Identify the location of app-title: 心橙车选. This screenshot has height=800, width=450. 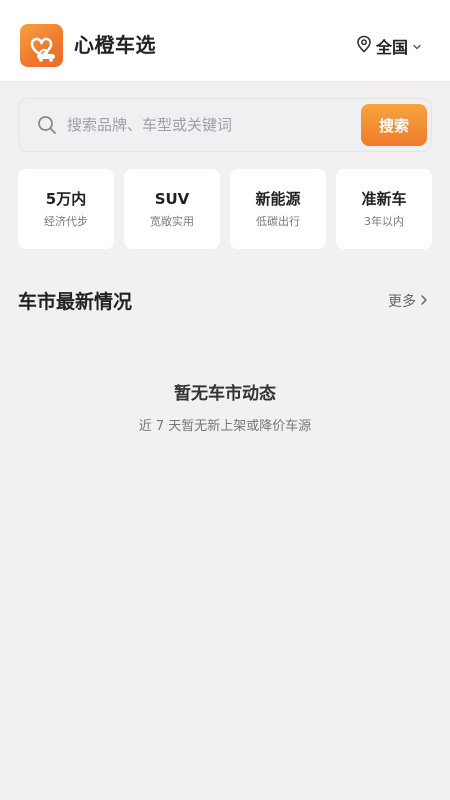
(115, 45).